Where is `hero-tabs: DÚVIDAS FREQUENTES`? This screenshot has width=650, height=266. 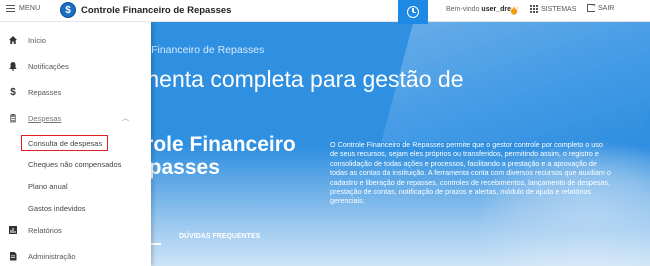
hero-tabs: DÚVIDAS FREQUENTES is located at coordinates (205, 237).